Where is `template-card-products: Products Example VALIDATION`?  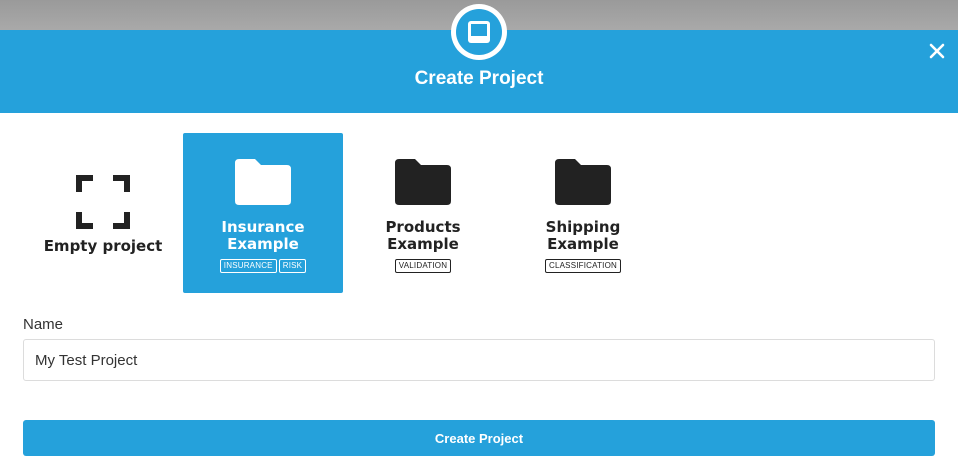
template-card-products: Products Example VALIDATION is located at coordinates (423, 213).